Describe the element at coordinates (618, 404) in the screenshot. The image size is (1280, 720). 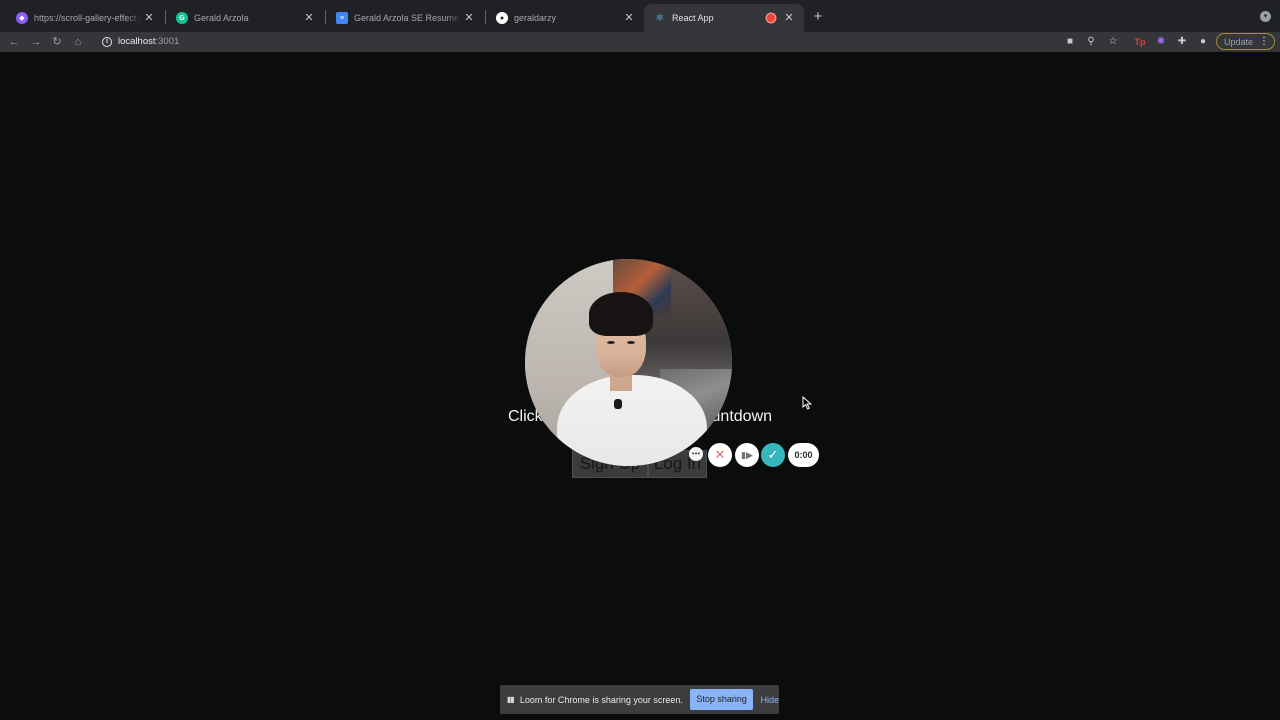
I see `lapel-mic` at that location.